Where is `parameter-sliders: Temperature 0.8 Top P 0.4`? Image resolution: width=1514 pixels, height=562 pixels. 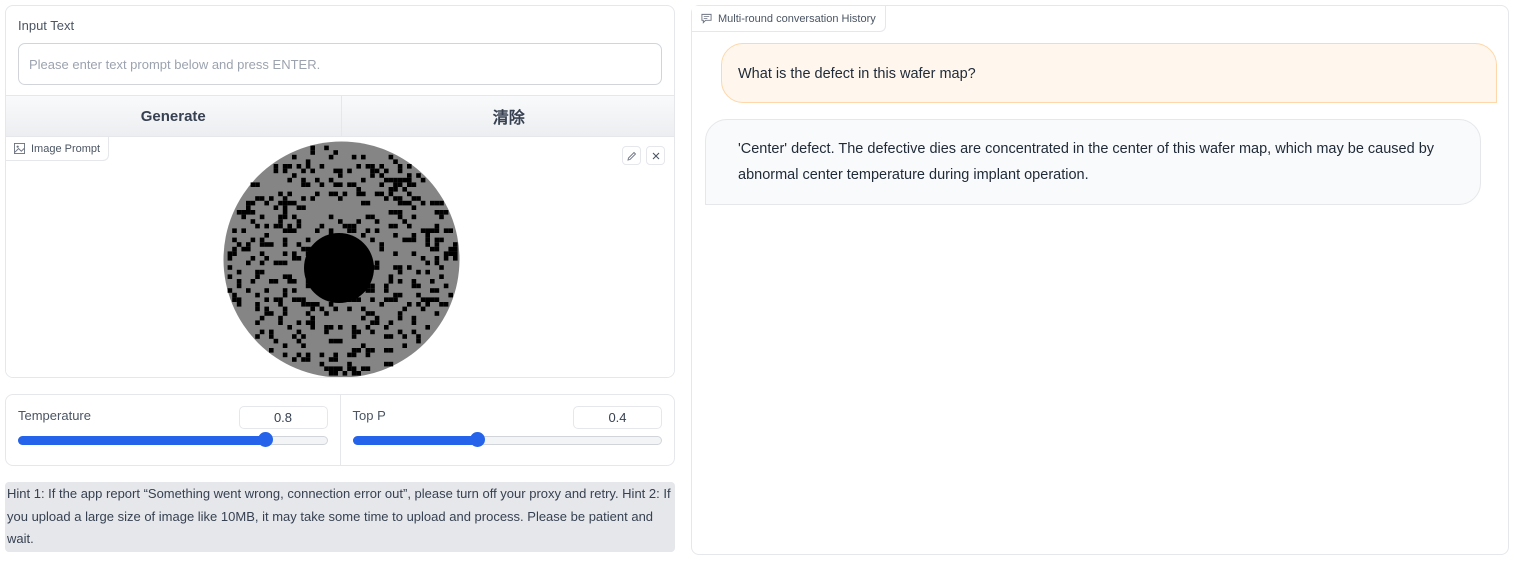
parameter-sliders: Temperature 0.8 Top P 0.4 is located at coordinates (340, 430).